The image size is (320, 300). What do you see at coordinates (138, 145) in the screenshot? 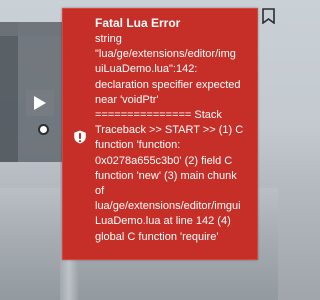
I see `error-message-line: function 'function:` at bounding box center [138, 145].